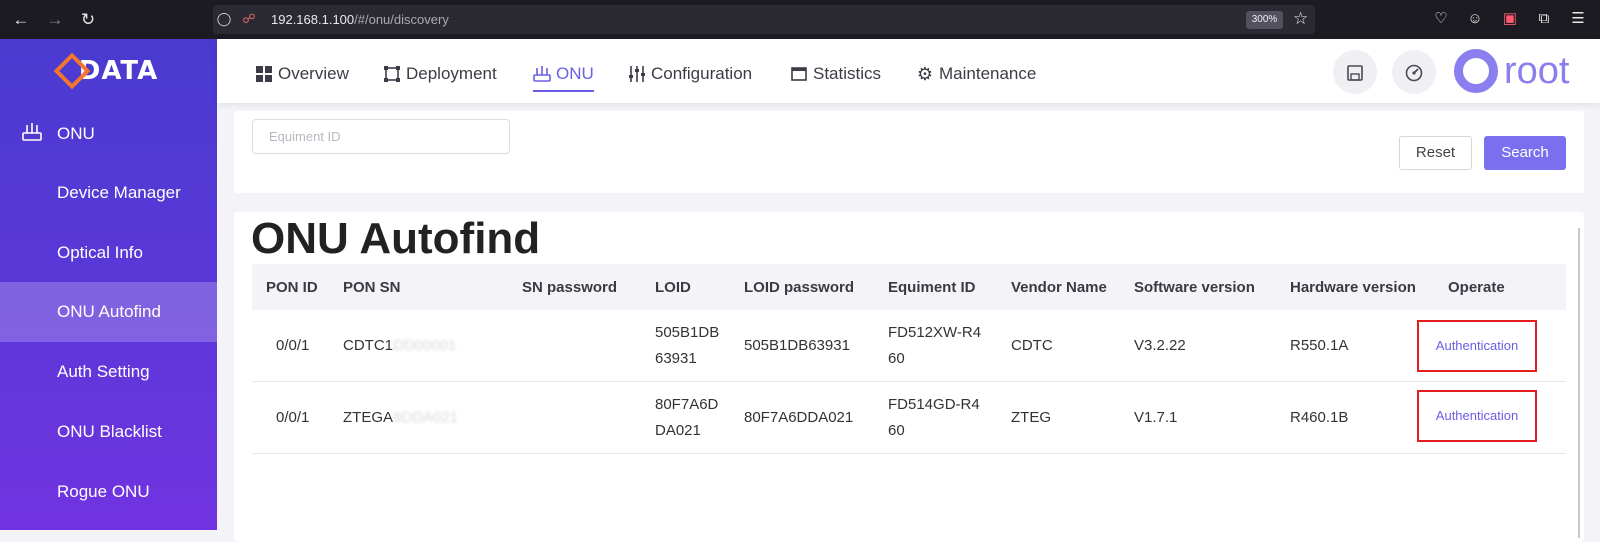 The width and height of the screenshot is (1600, 542). What do you see at coordinates (451, 73) in the screenshot?
I see `tab-label: Deployment` at bounding box center [451, 73].